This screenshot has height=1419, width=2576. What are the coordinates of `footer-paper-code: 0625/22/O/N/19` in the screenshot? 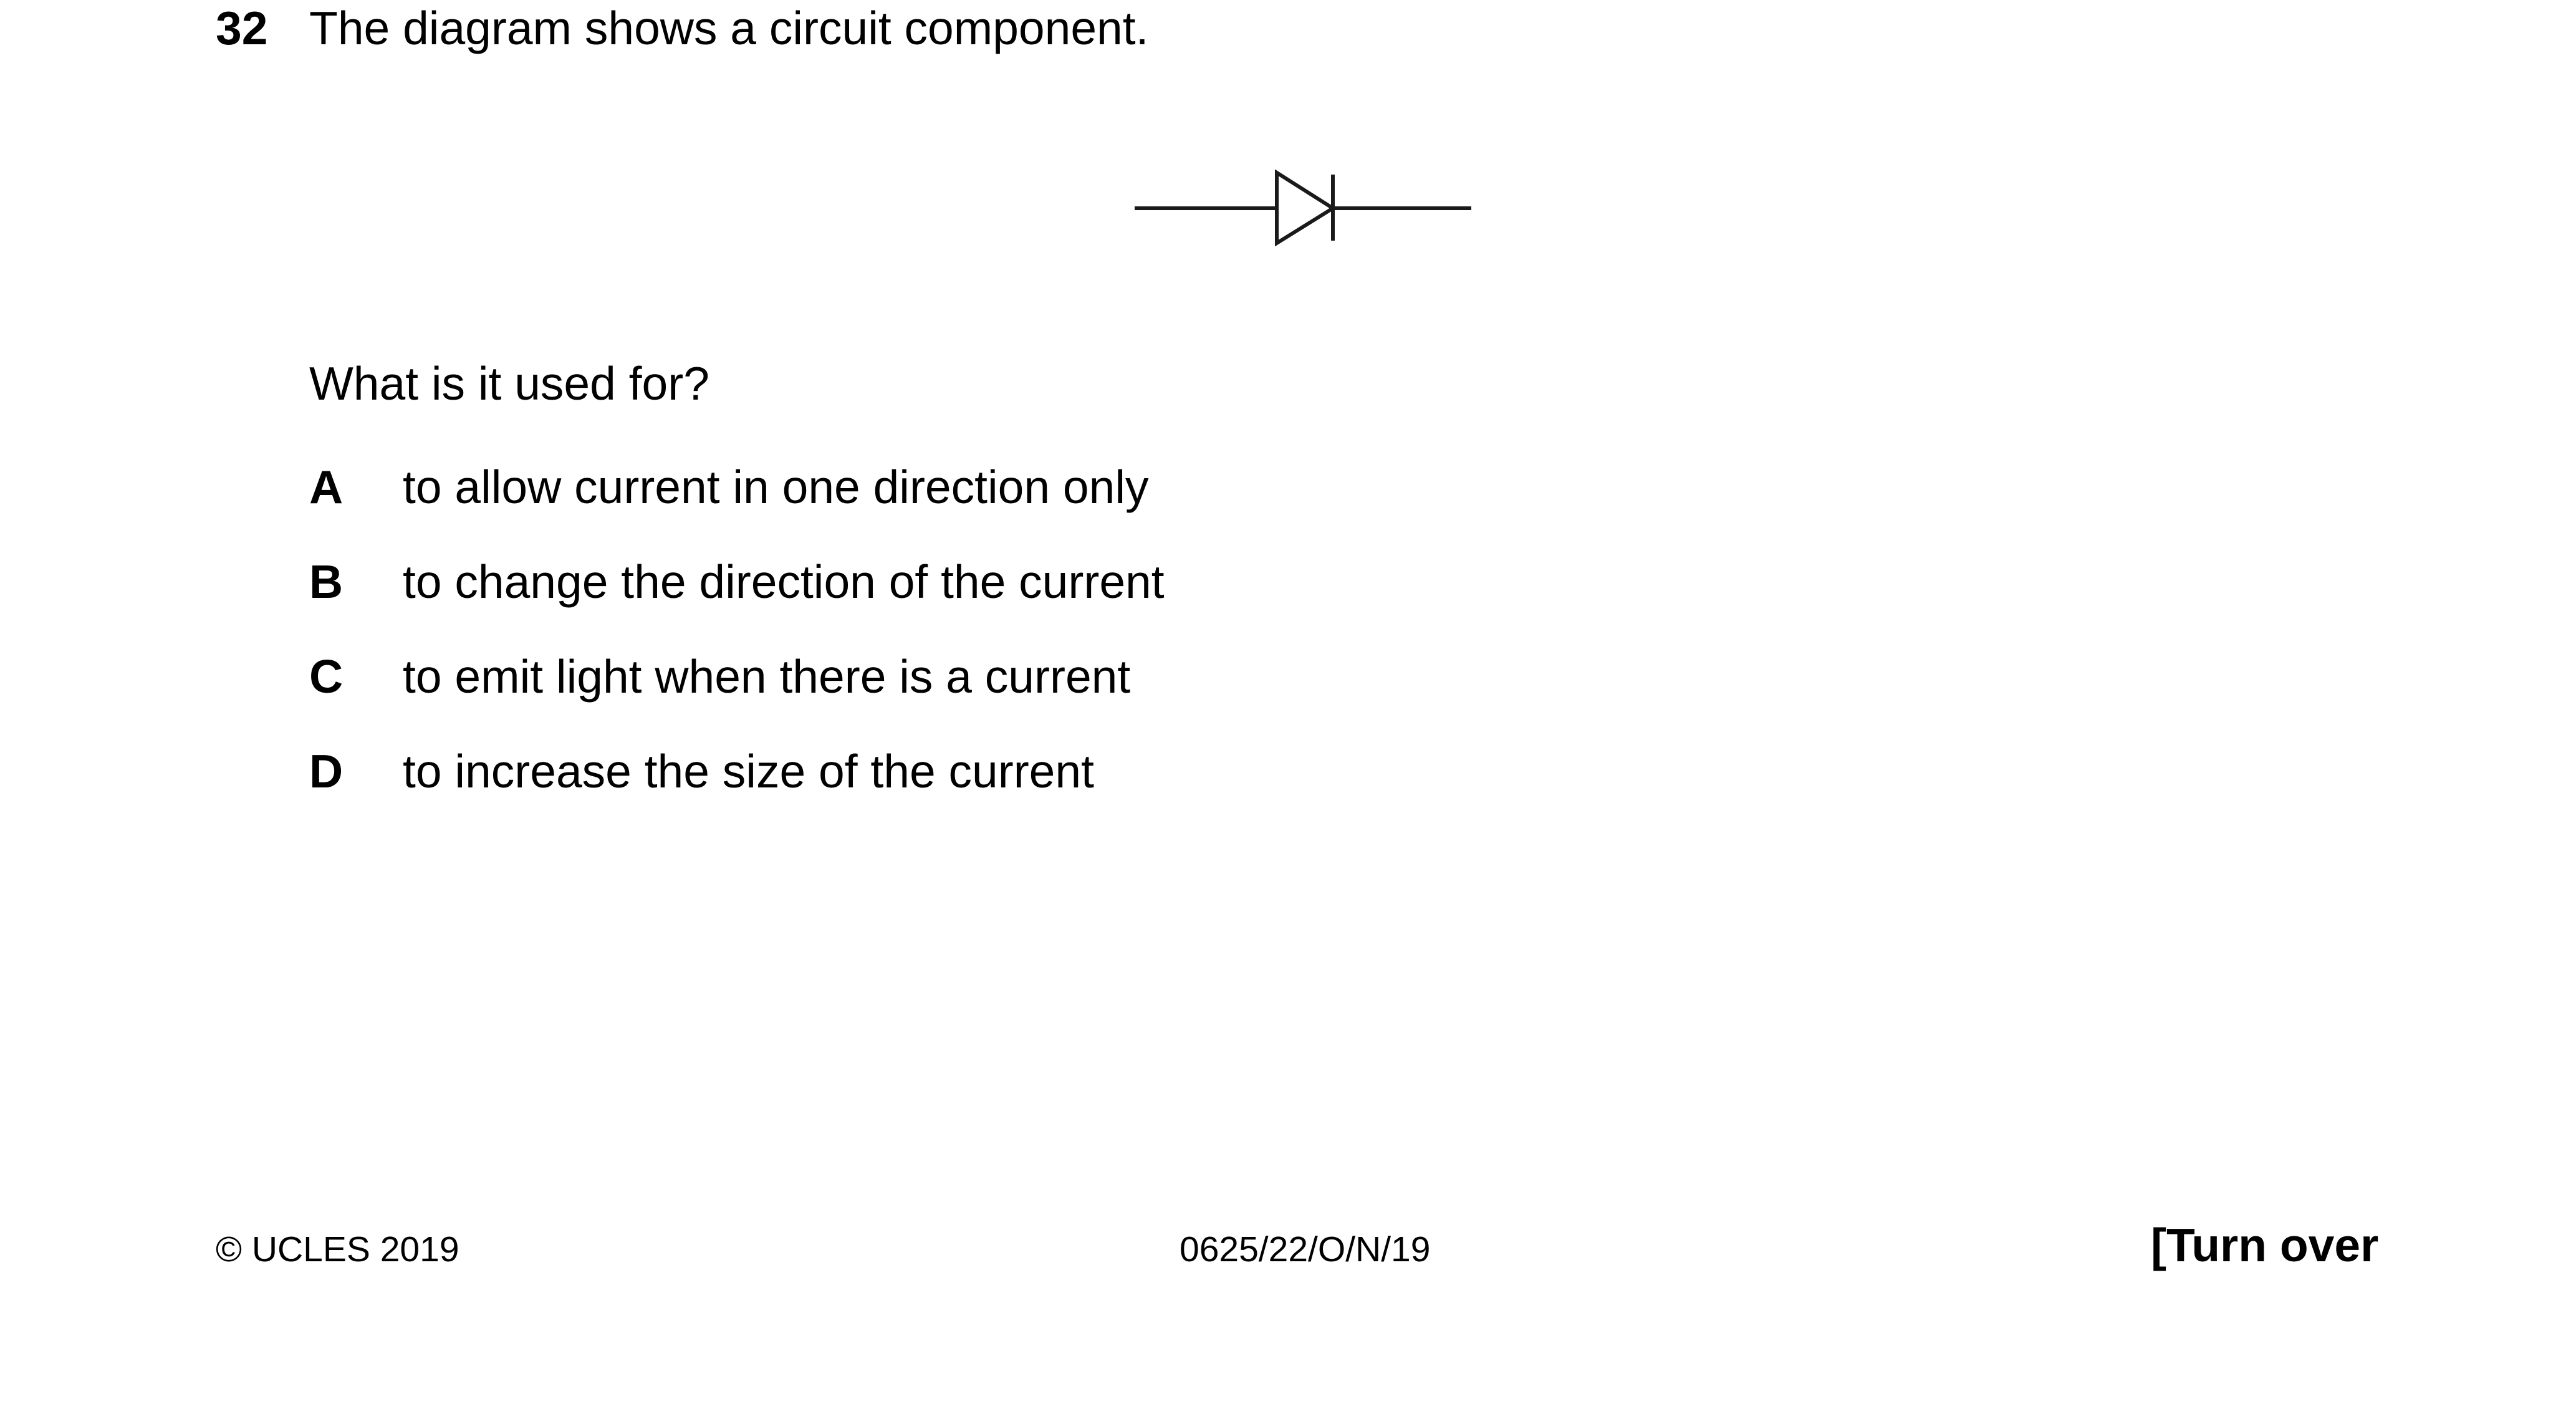 It's located at (1305, 1249).